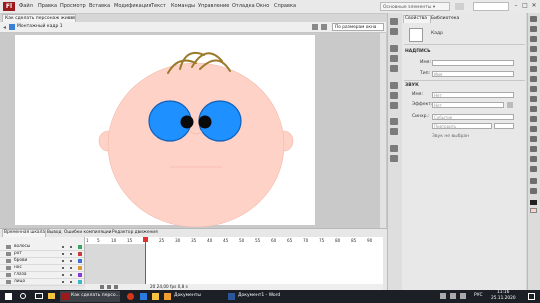 This screenshot has height=303, width=540. What do you see at coordinates (99, 6) in the screenshot?
I see `menu-insert: Вставка` at bounding box center [99, 6].